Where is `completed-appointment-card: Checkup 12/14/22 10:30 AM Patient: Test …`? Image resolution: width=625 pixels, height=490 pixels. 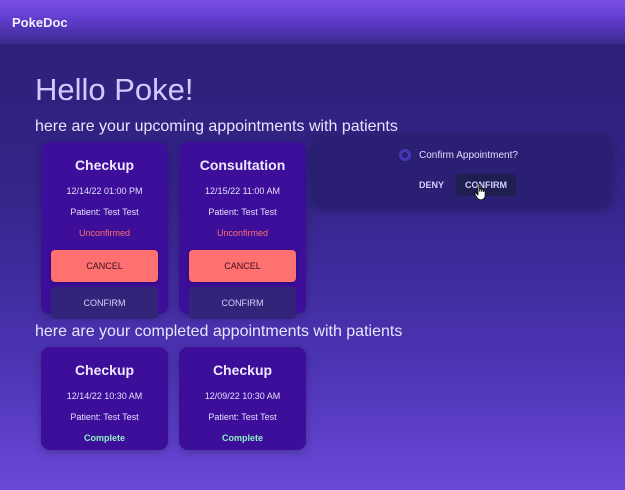
completed-appointment-card: Checkup 12/14/22 10:30 AM Patient: Test … is located at coordinates (104, 398).